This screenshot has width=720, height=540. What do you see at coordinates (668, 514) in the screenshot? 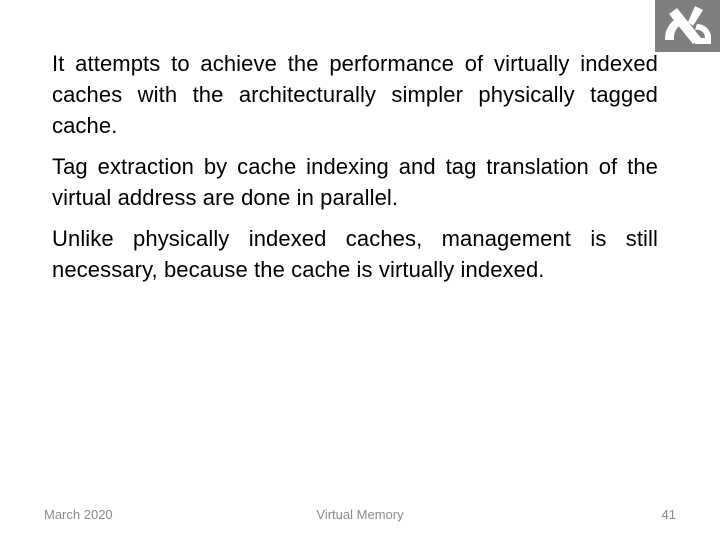
I see `footer-page-number: 41` at bounding box center [668, 514].